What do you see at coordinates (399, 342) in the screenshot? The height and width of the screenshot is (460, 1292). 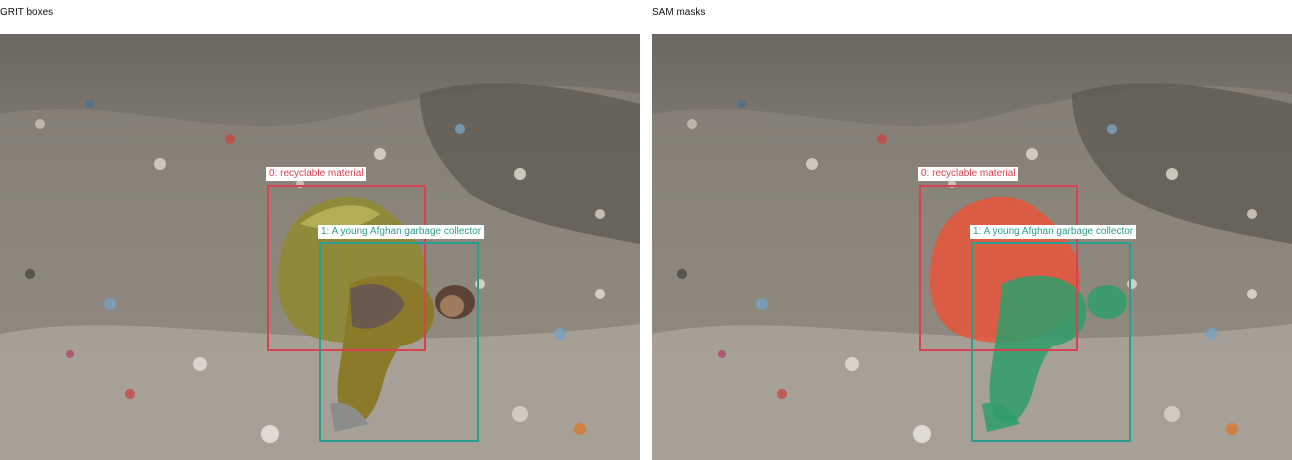 I see `grit-box-garbage-collector` at bounding box center [399, 342].